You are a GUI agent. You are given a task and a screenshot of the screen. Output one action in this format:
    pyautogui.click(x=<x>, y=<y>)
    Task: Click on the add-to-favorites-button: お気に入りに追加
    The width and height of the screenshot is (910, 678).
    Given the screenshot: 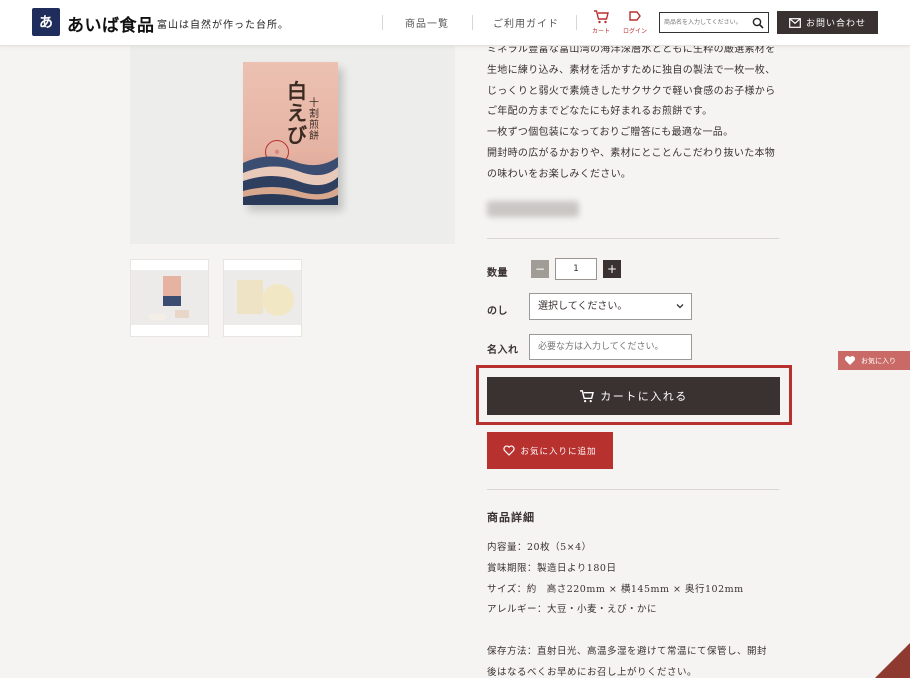 What is the action you would take?
    pyautogui.click(x=550, y=450)
    